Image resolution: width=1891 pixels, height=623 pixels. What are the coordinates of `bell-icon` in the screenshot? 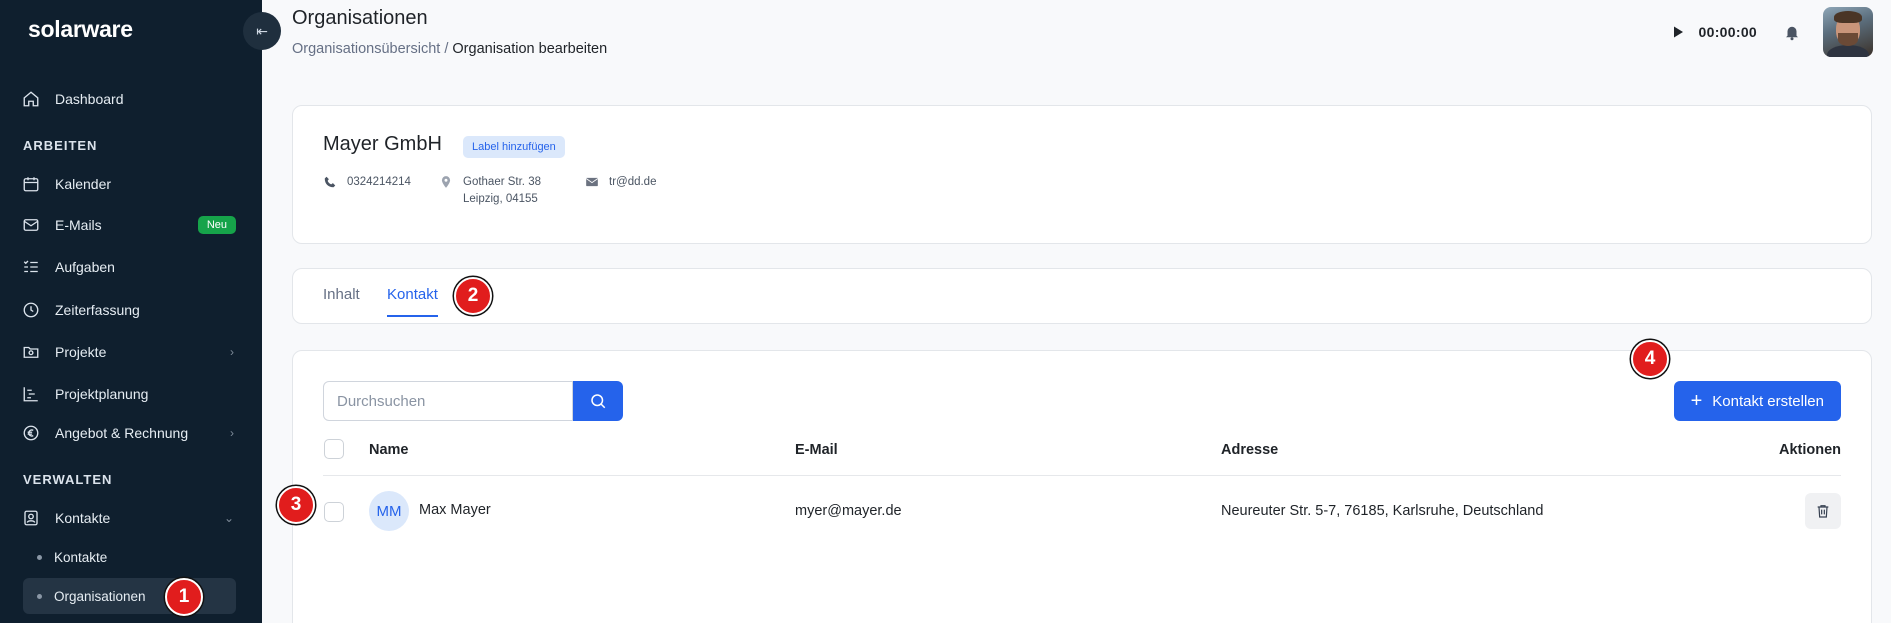 It's located at (1792, 32).